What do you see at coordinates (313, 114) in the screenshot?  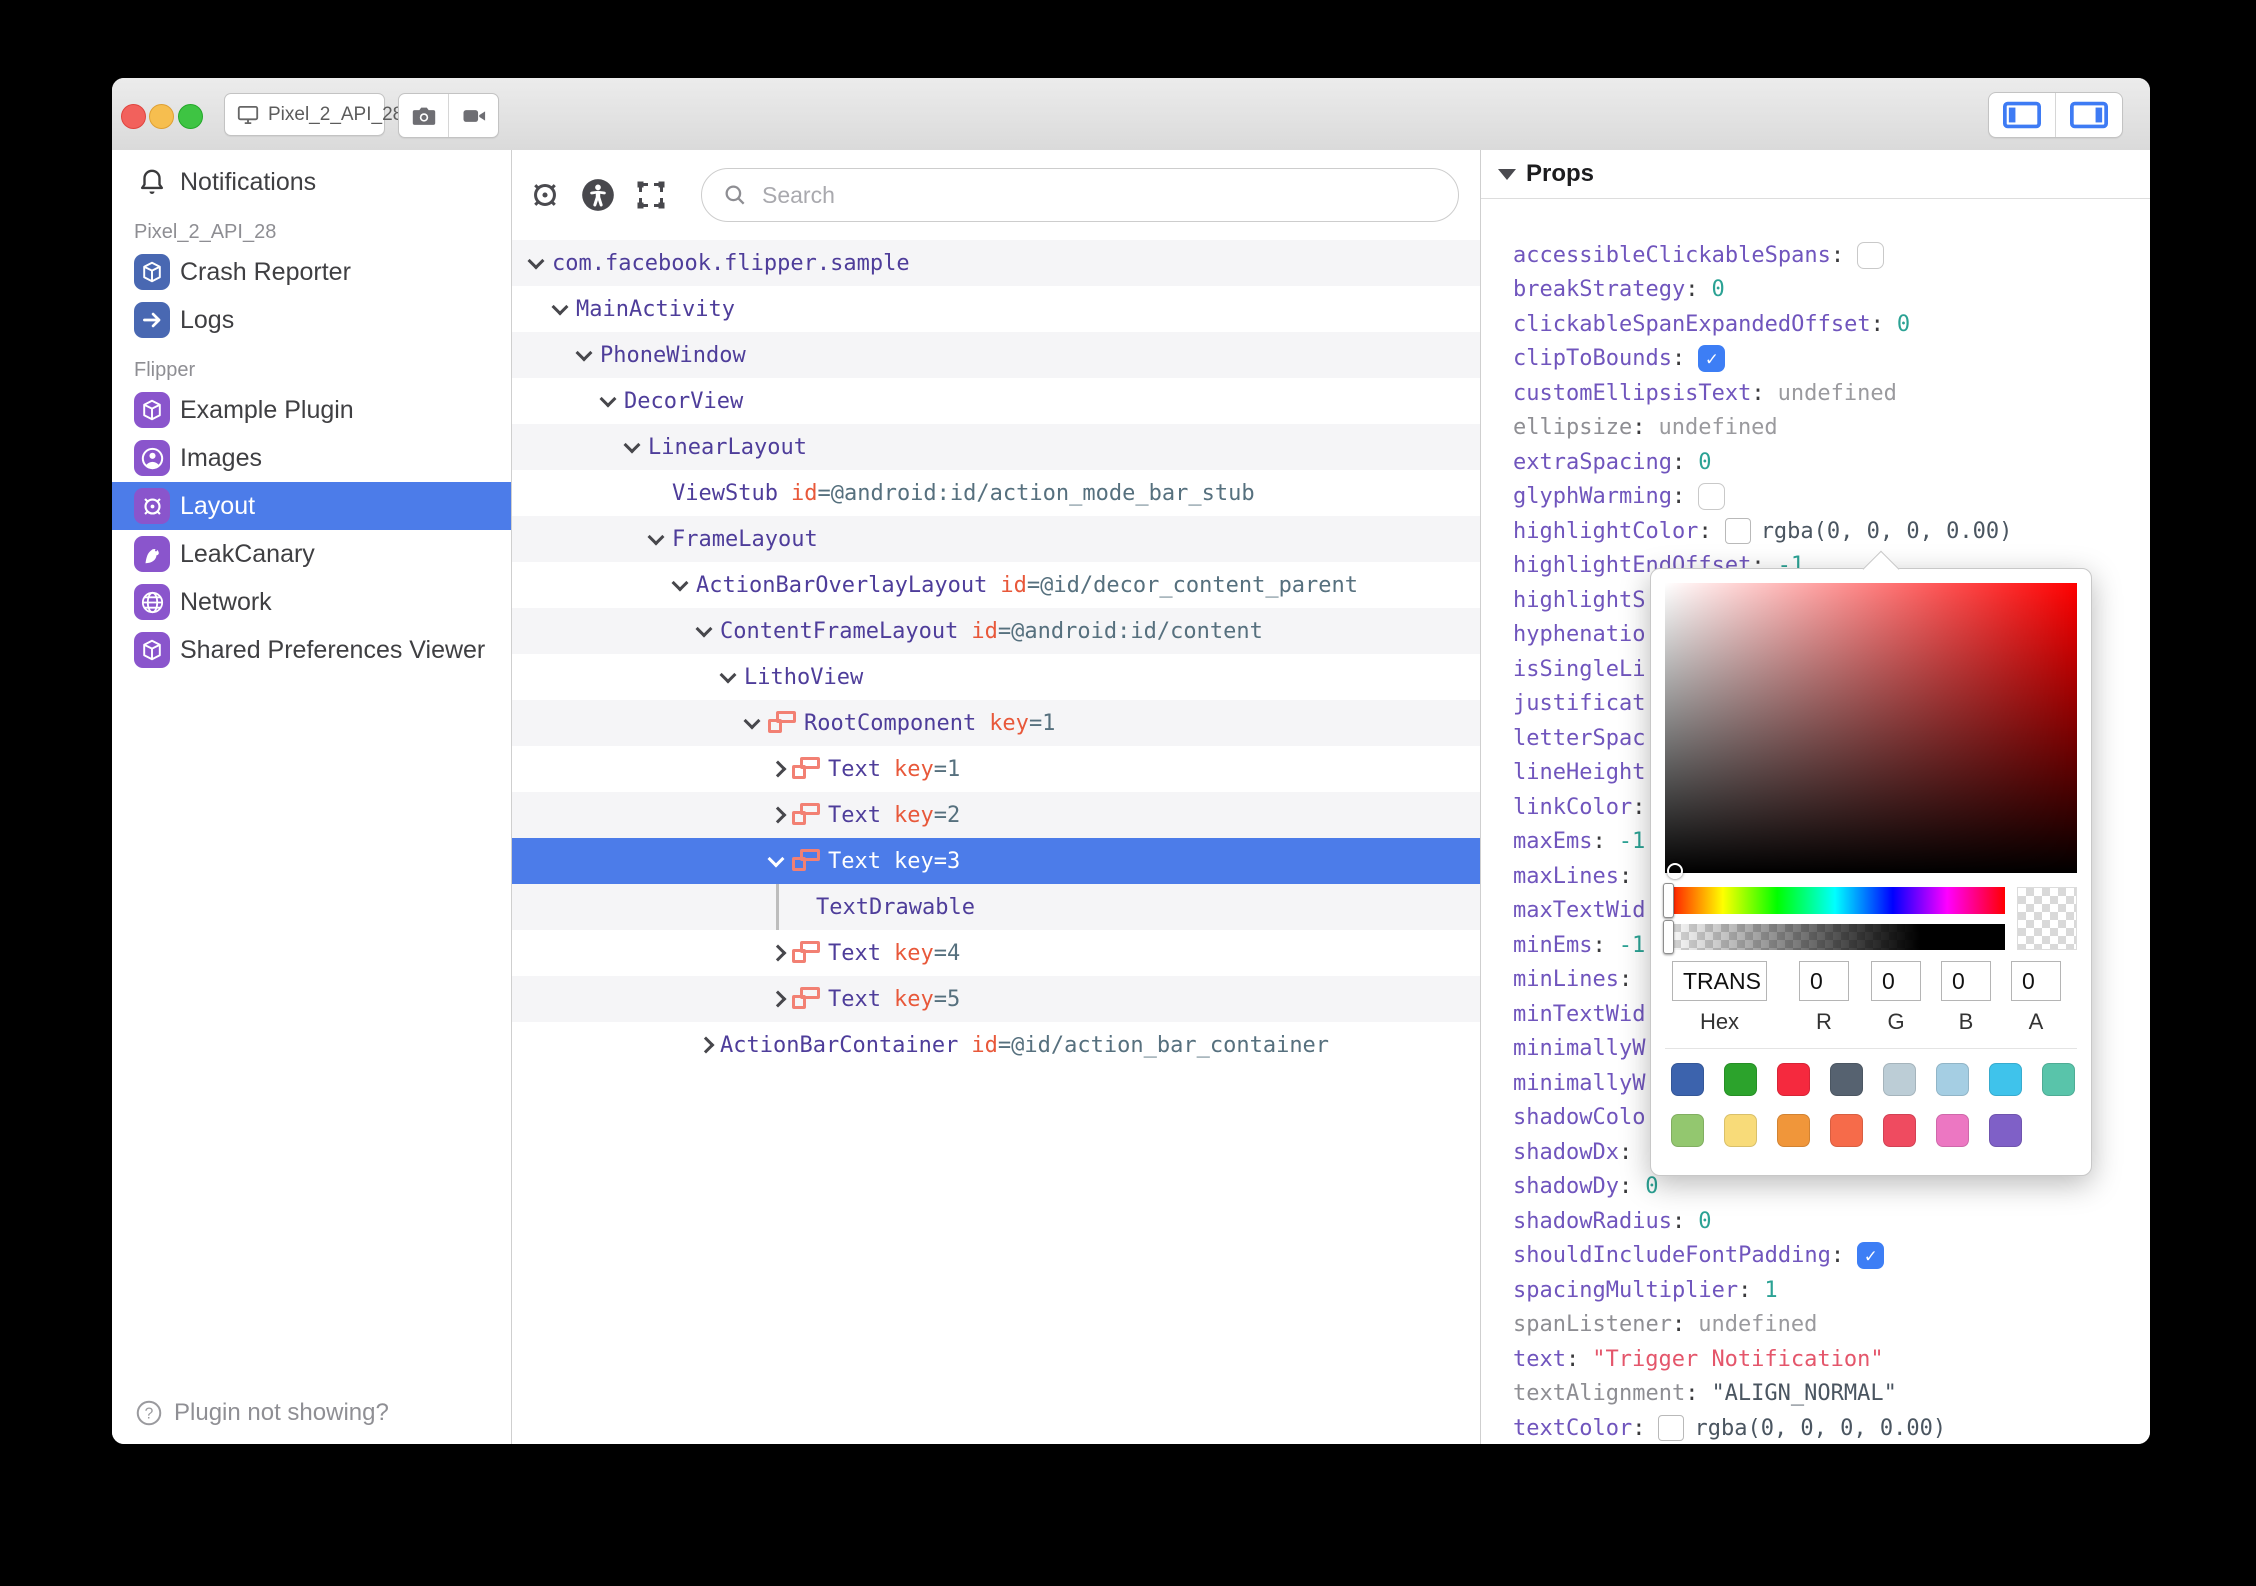 I see `device-selector: Pixel_2_API_28` at bounding box center [313, 114].